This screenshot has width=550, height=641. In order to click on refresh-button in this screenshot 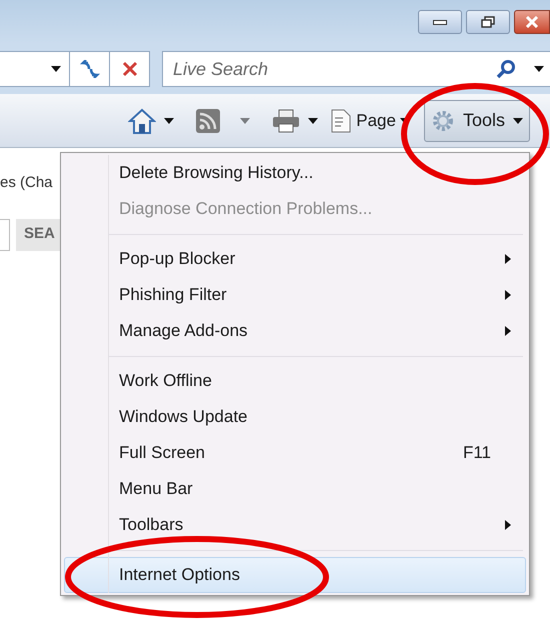, I will do `click(90, 69)`.